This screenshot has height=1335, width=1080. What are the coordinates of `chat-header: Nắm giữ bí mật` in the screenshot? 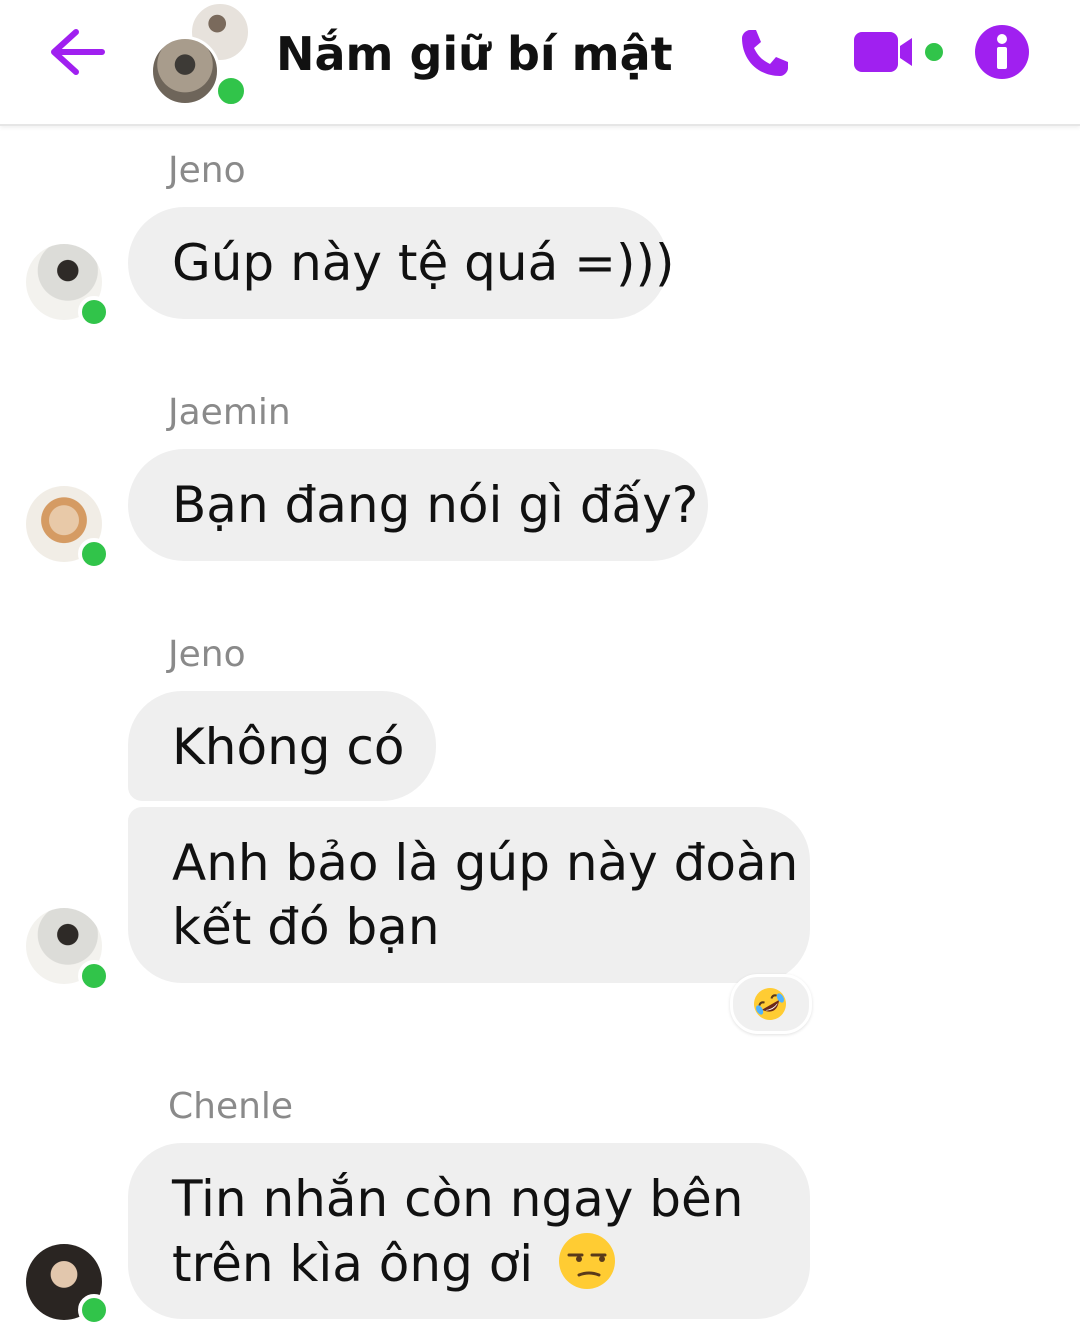 It's located at (540, 63).